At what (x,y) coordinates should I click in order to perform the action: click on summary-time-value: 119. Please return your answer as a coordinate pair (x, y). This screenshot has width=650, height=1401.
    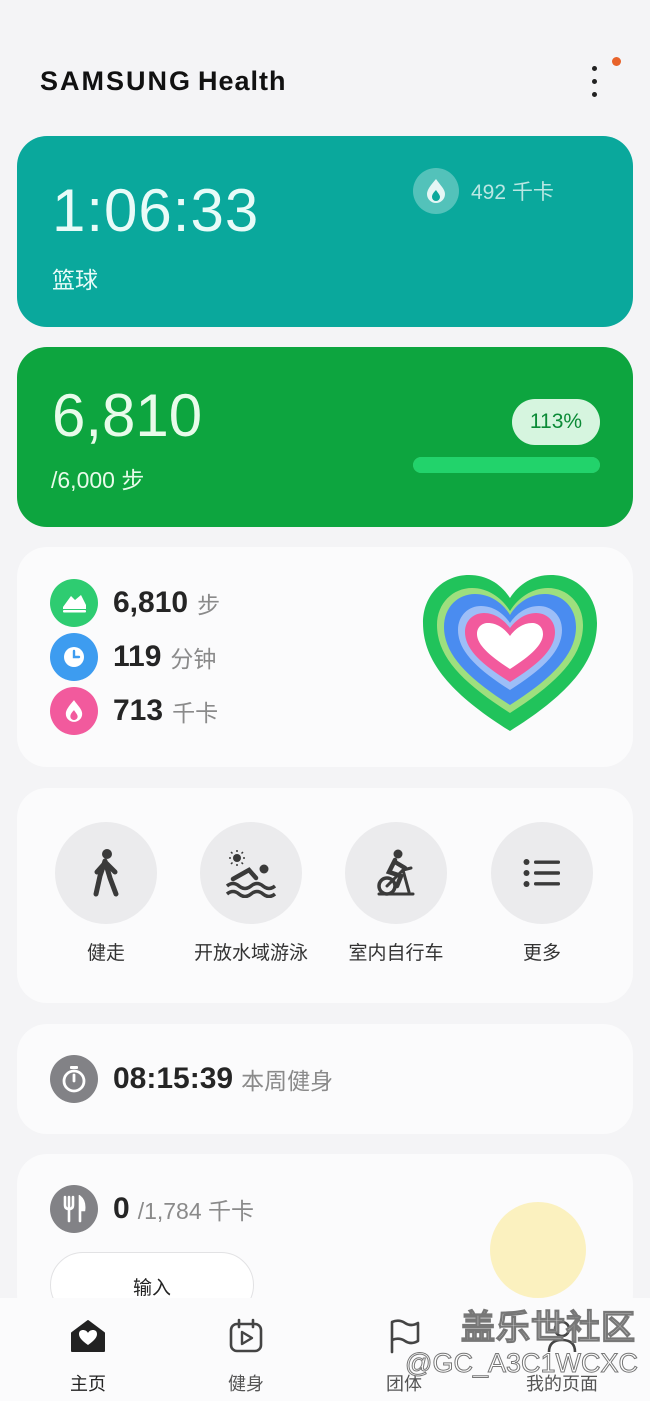
    Looking at the image, I should click on (137, 656).